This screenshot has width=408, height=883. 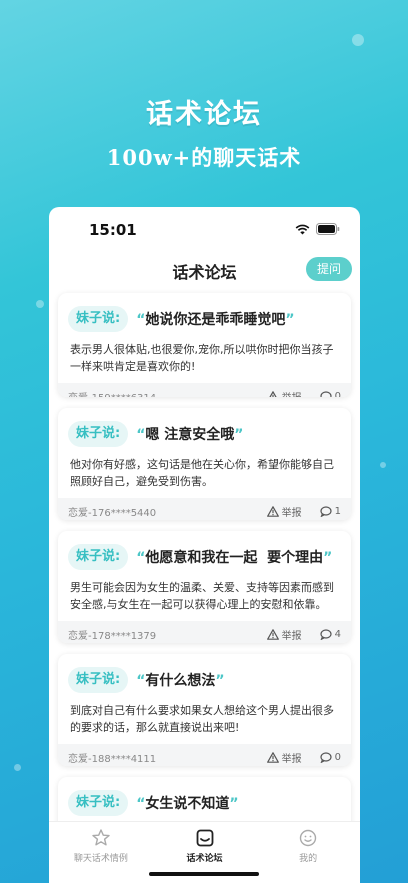 I want to click on post-footer: 恋爱-159****6314 举报 0, so click(x=204, y=390).